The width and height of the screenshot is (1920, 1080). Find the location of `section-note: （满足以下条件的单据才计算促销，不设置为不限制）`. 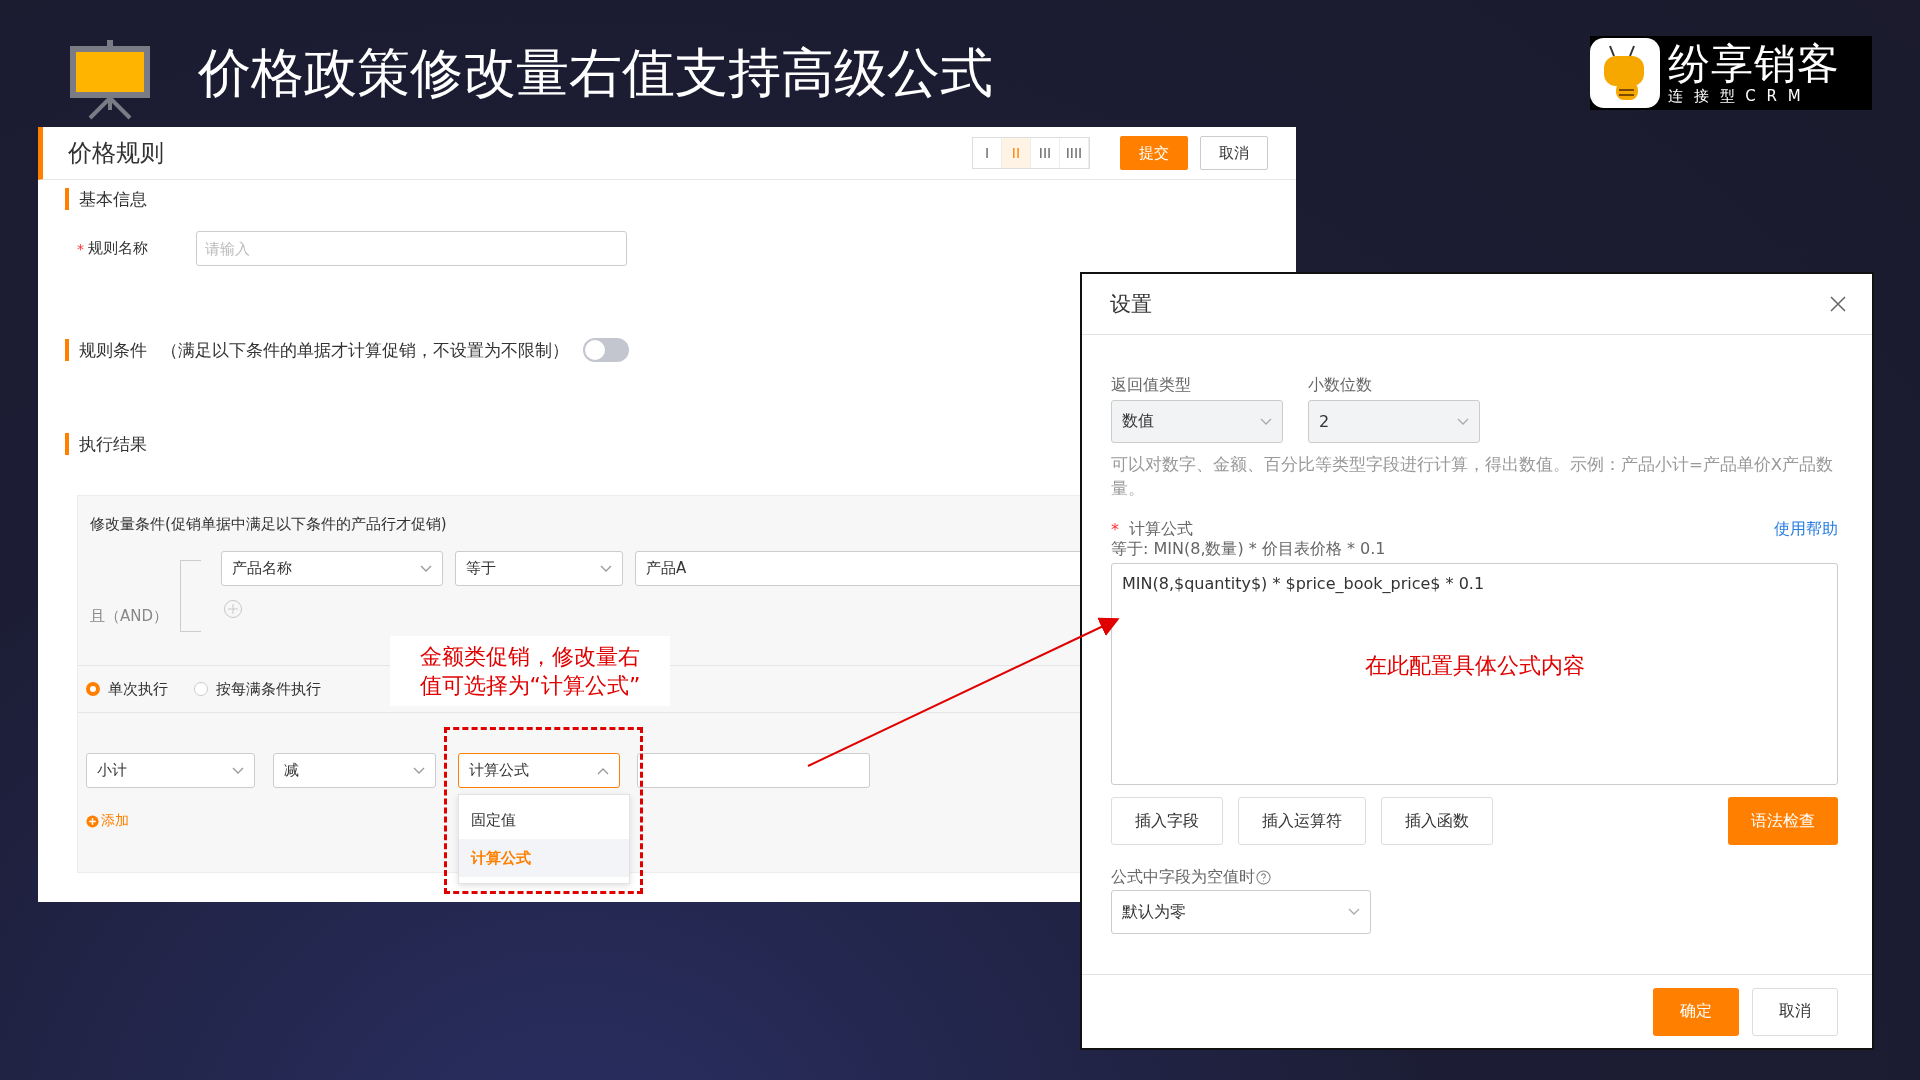

section-note: （满足以下条件的单据才计算促销，不设置为不限制） is located at coordinates (365, 350).